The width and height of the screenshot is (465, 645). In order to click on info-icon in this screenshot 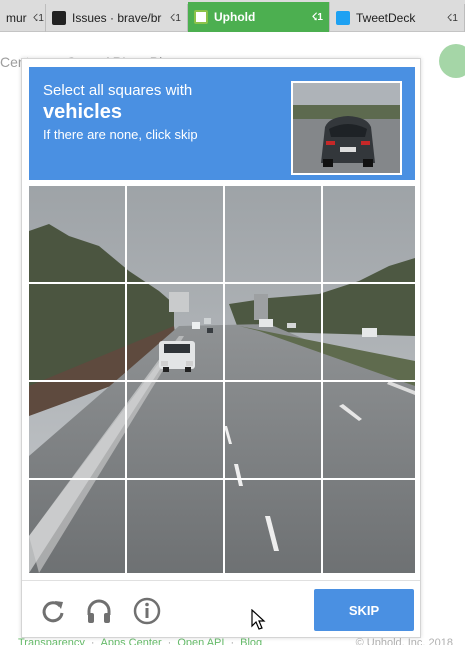, I will do `click(147, 611)`.